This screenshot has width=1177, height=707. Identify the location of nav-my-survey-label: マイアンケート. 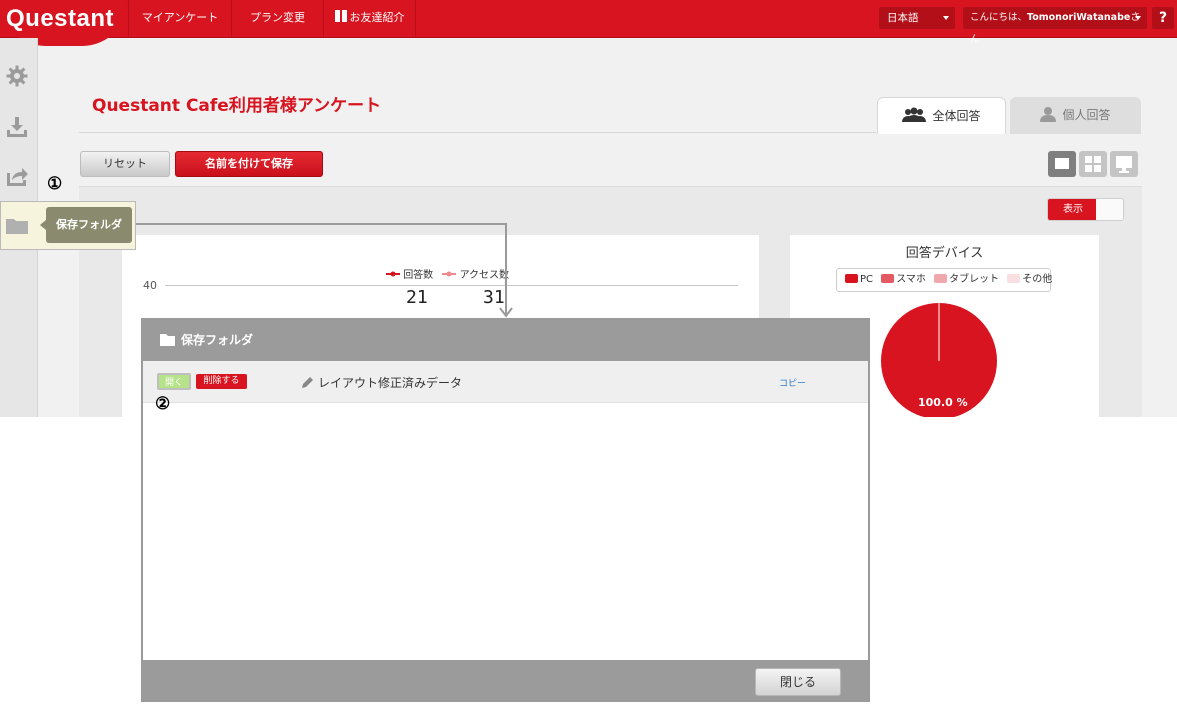
(180, 17).